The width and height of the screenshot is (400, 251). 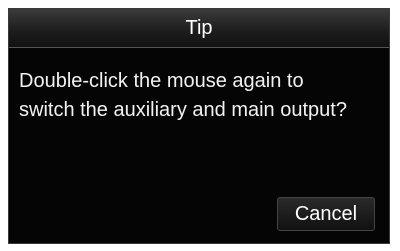 I want to click on dialog-title: Tip, so click(x=199, y=27).